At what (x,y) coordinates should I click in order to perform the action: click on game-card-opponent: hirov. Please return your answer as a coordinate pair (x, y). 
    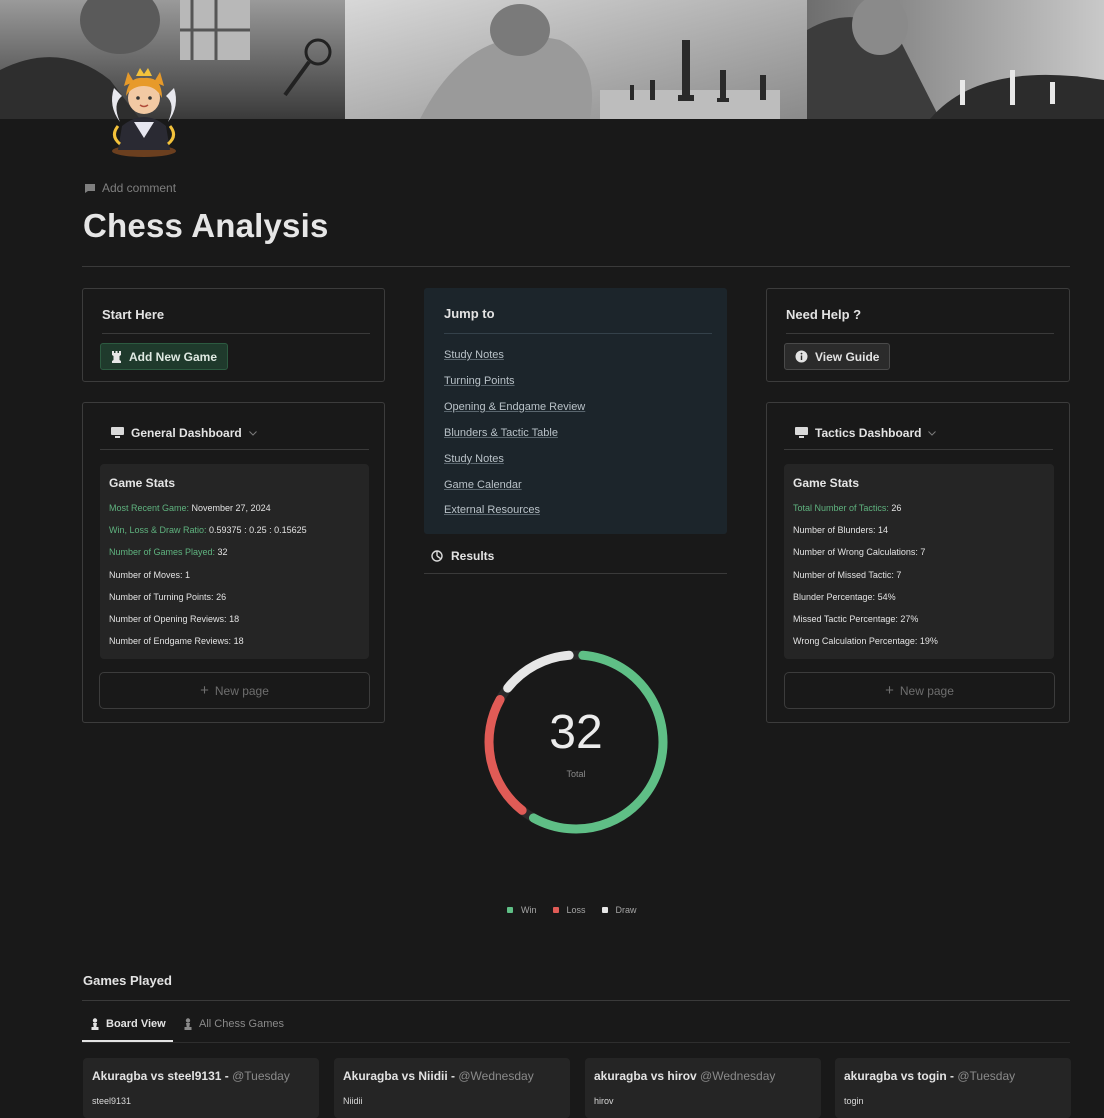
    Looking at the image, I should click on (604, 1101).